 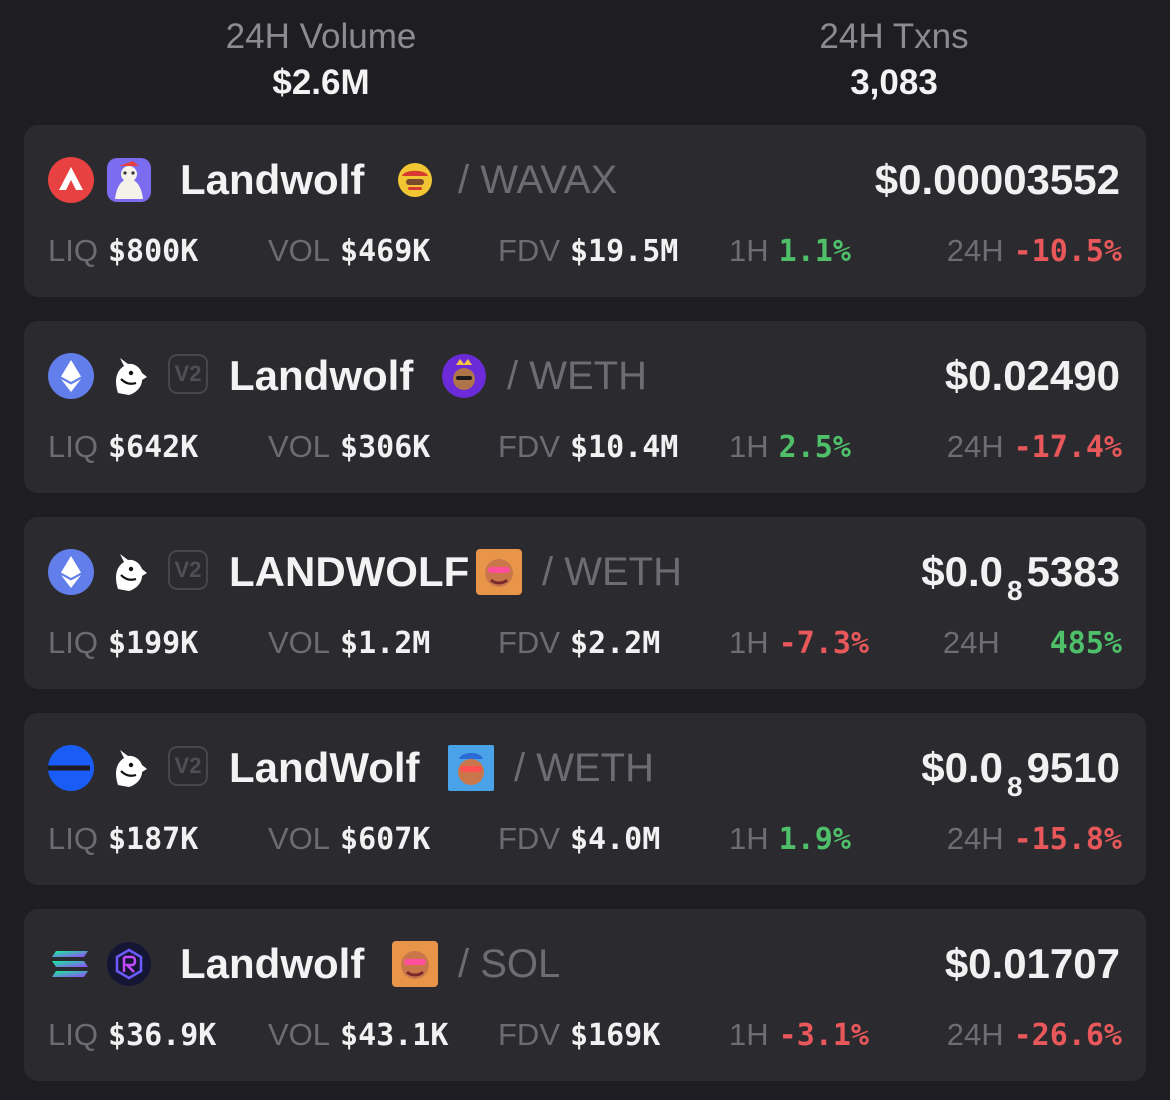 I want to click on change-24h-value: 485%, so click(x=1085, y=643).